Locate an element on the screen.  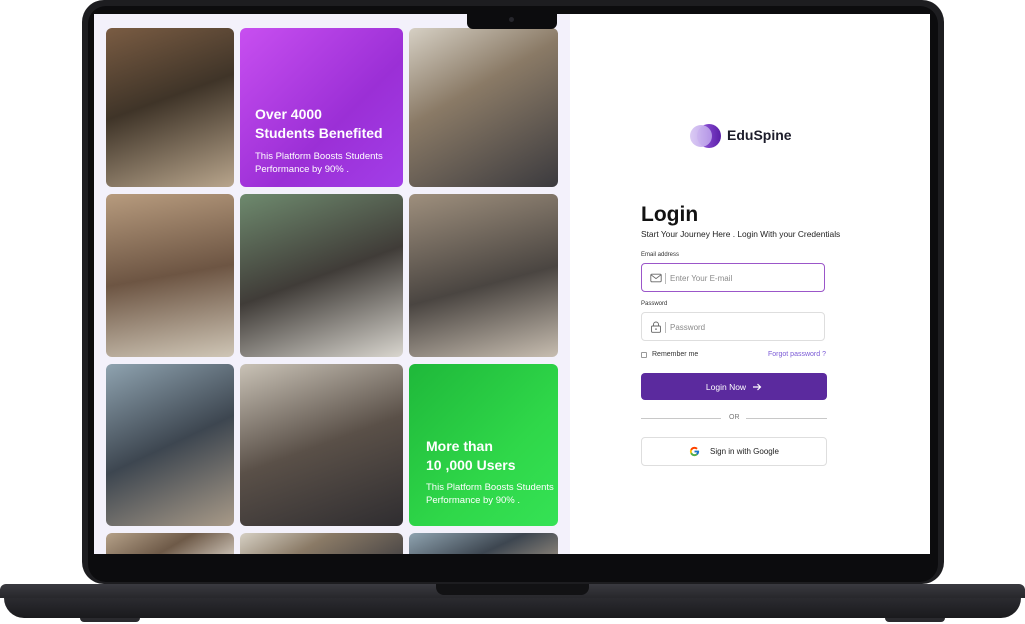
classroom-photo is located at coordinates (170, 107).